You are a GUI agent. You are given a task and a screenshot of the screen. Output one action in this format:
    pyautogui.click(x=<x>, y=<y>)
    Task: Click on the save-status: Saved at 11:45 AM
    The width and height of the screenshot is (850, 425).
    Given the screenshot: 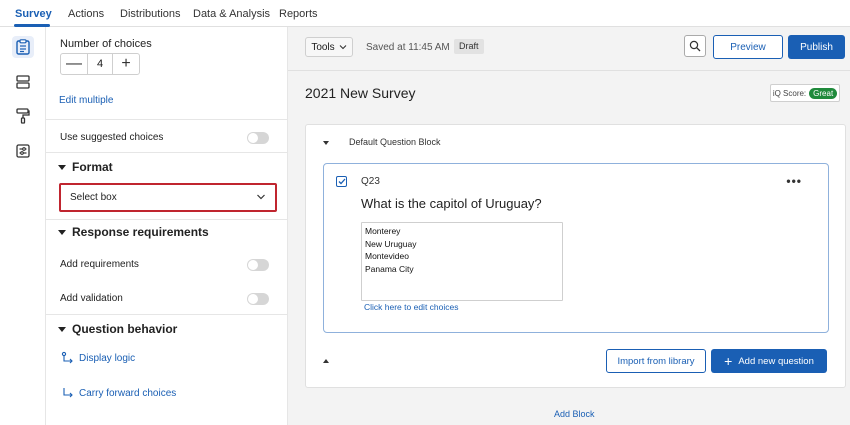 What is the action you would take?
    pyautogui.click(x=408, y=47)
    